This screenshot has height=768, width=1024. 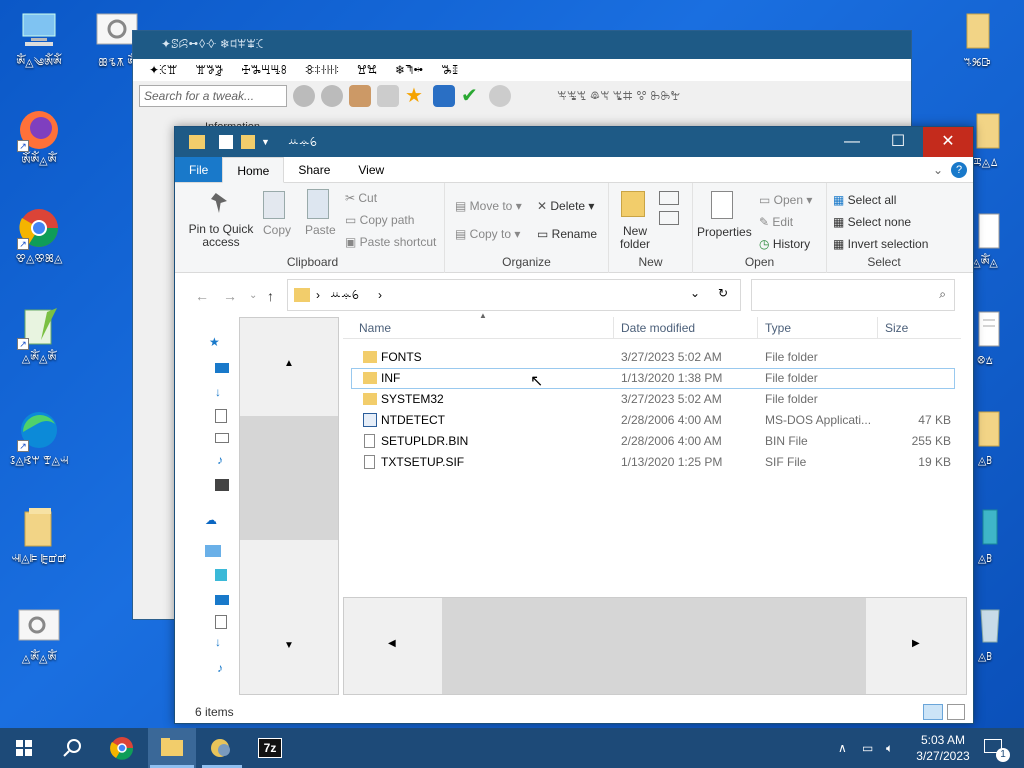 What do you see at coordinates (221, 575) in the screenshot?
I see `3d-objects-nav-icon` at bounding box center [221, 575].